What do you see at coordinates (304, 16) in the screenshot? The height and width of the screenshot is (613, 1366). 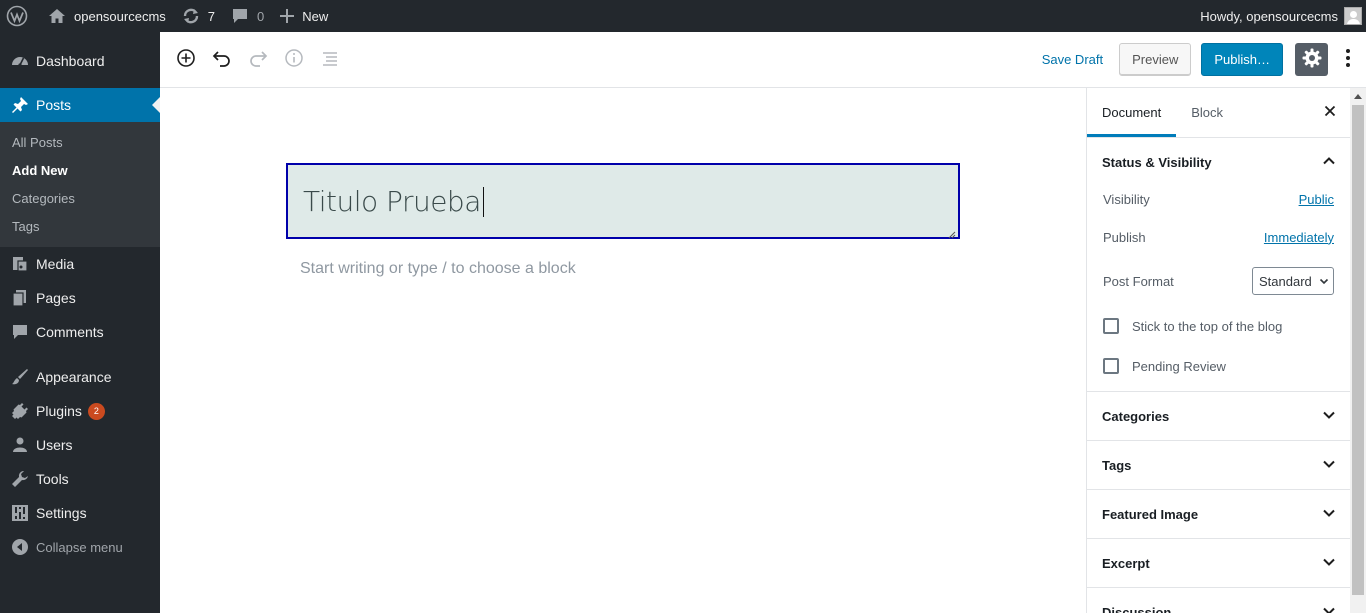 I see `new-content-link: New` at bounding box center [304, 16].